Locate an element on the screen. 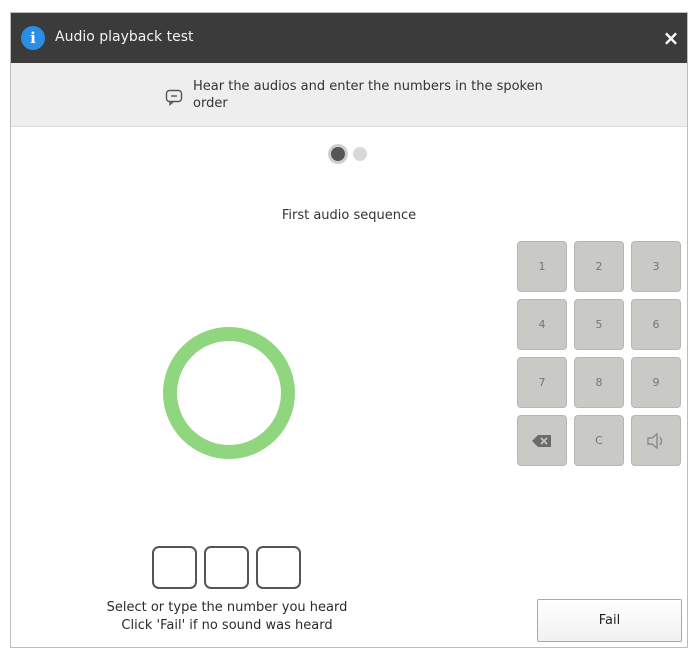 This screenshot has height=650, width=690. key-label: 3 is located at coordinates (656, 266).